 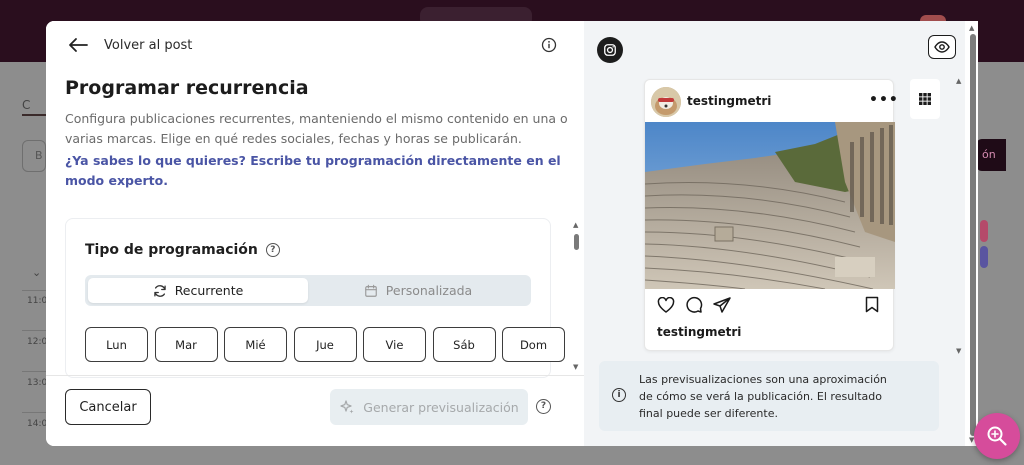 What do you see at coordinates (26, 105) in the screenshot?
I see `background-tab: C` at bounding box center [26, 105].